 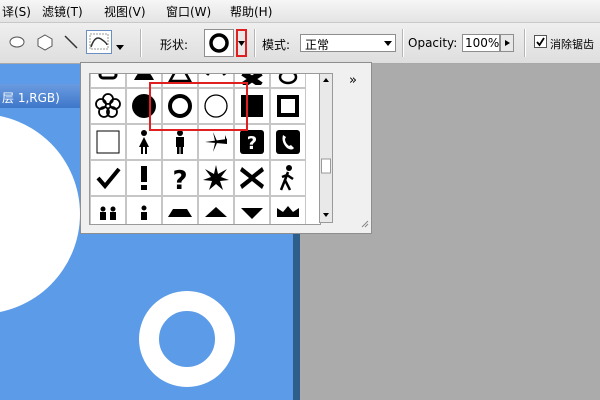 I want to click on mode-value: 正常, so click(x=317, y=45).